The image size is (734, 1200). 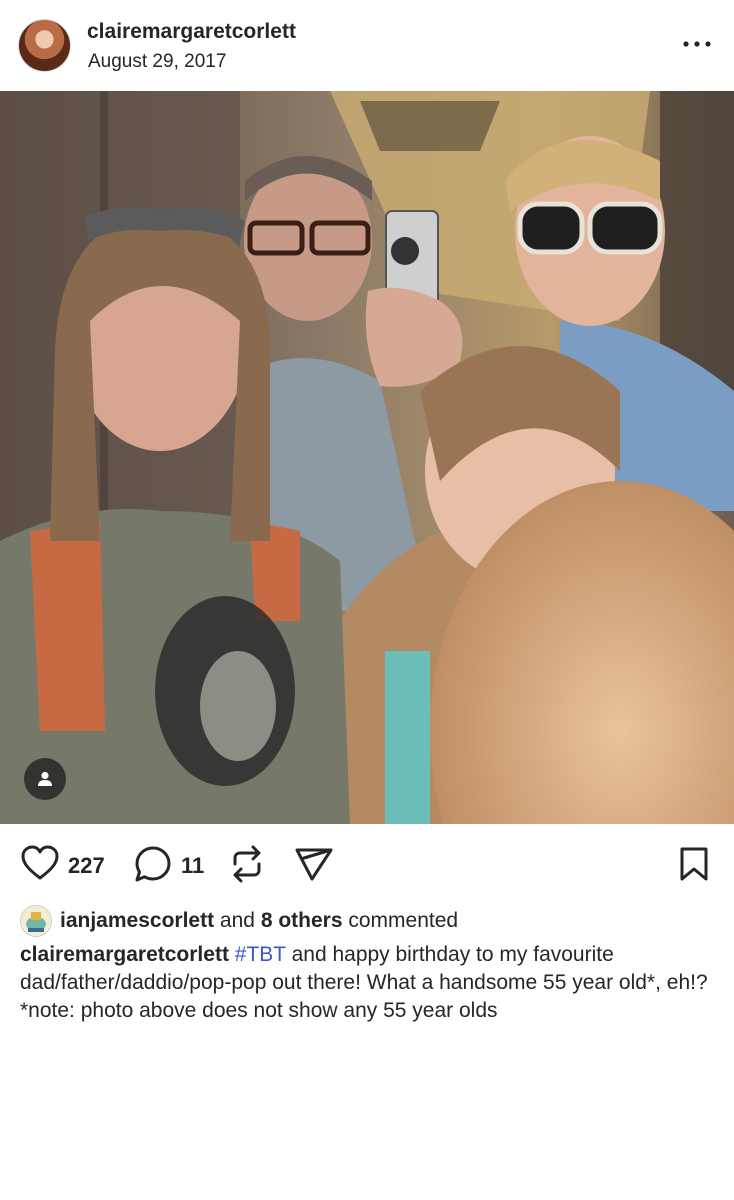 What do you see at coordinates (247, 866) in the screenshot?
I see `repost-icon` at bounding box center [247, 866].